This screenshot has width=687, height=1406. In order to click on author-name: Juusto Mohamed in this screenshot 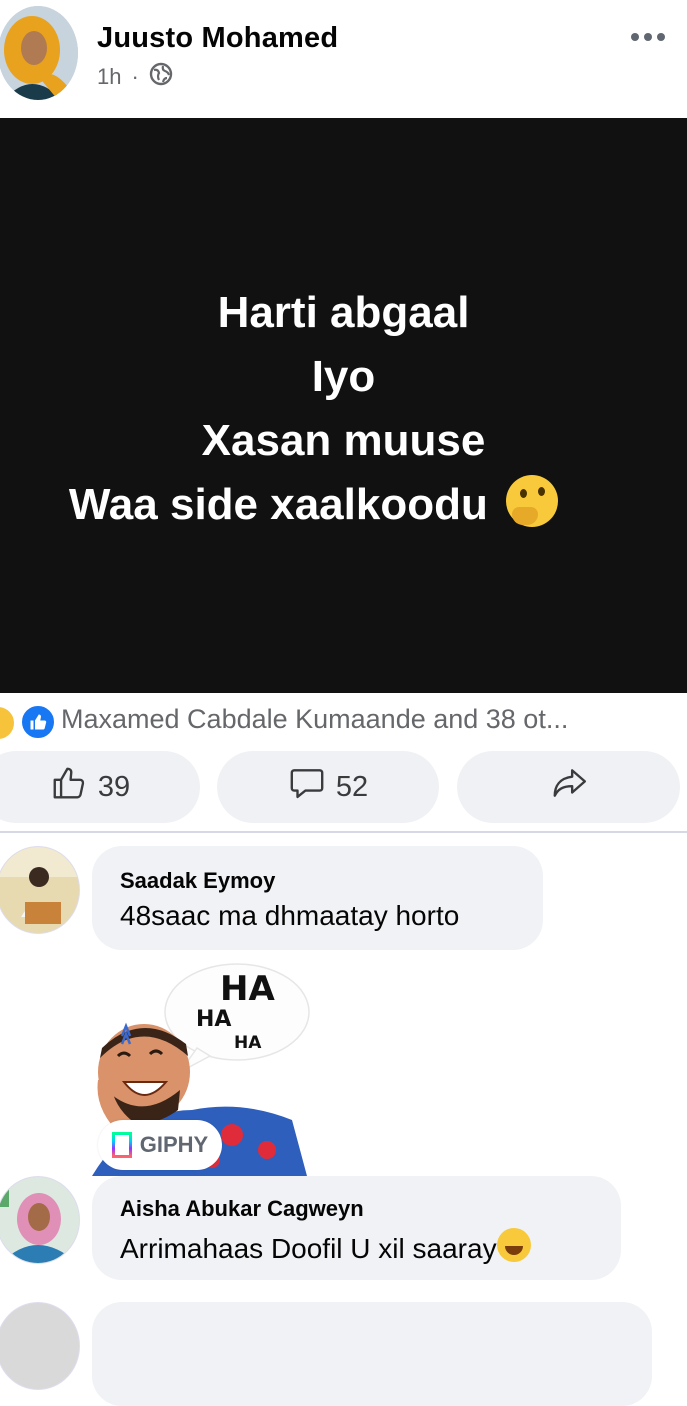, I will do `click(217, 38)`.